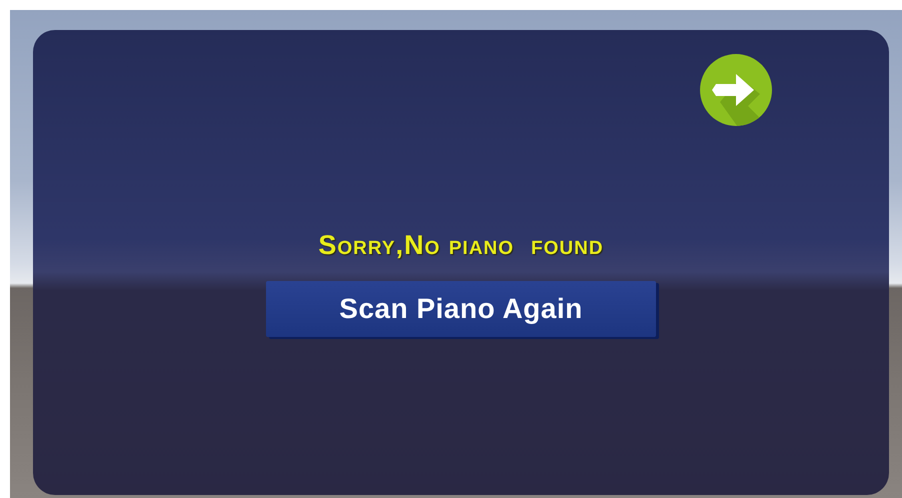 The width and height of the screenshot is (902, 498). Describe the element at coordinates (736, 90) in the screenshot. I see `next-button` at that location.